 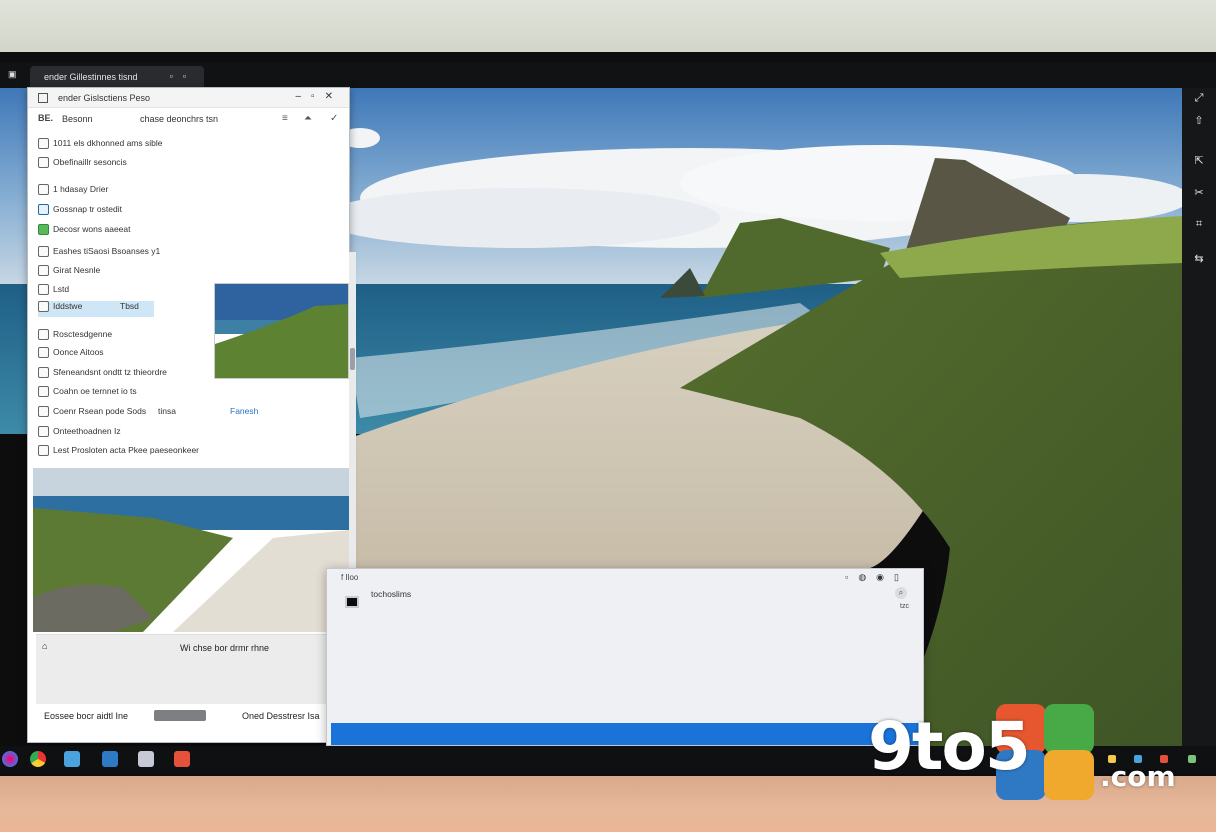 I want to click on list-item-link: Fanesh, so click(x=244, y=411).